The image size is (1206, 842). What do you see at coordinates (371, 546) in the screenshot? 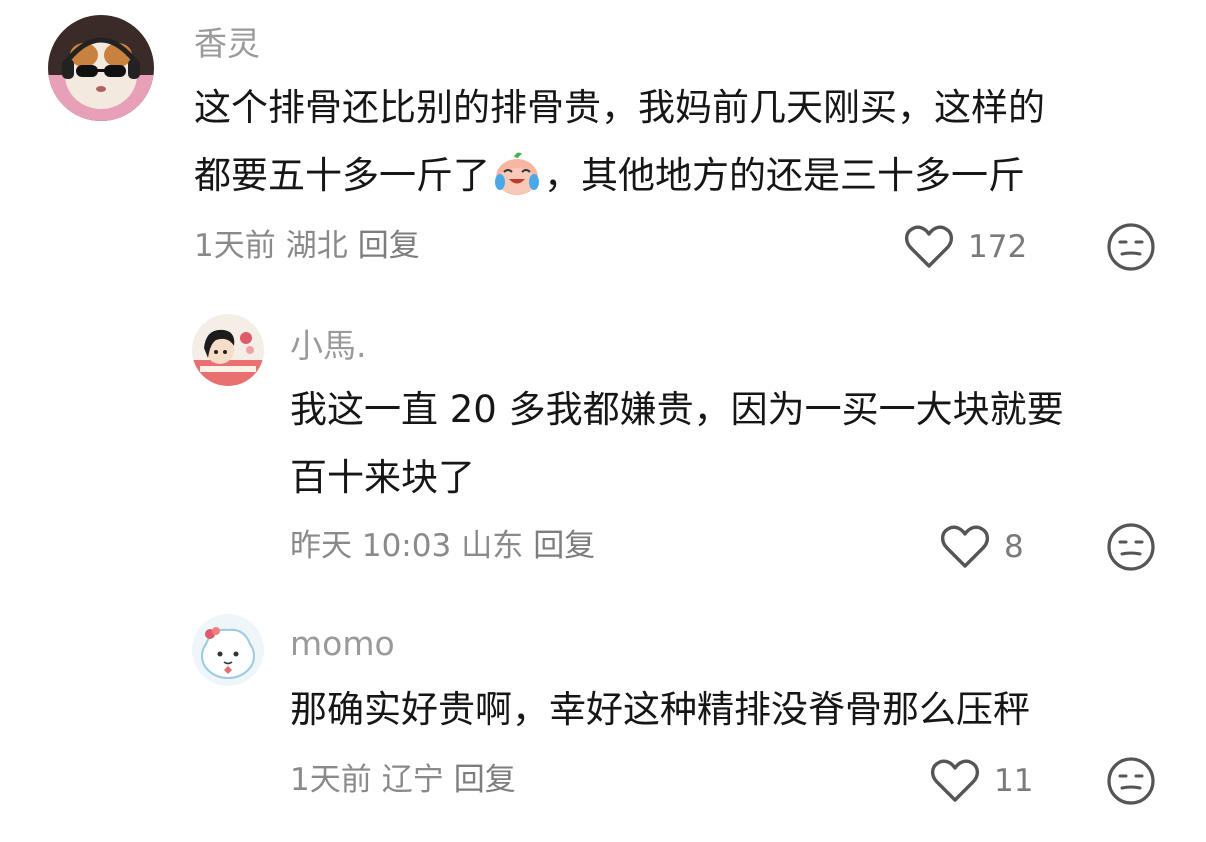
I see `comment-time: 昨天 10:03` at bounding box center [371, 546].